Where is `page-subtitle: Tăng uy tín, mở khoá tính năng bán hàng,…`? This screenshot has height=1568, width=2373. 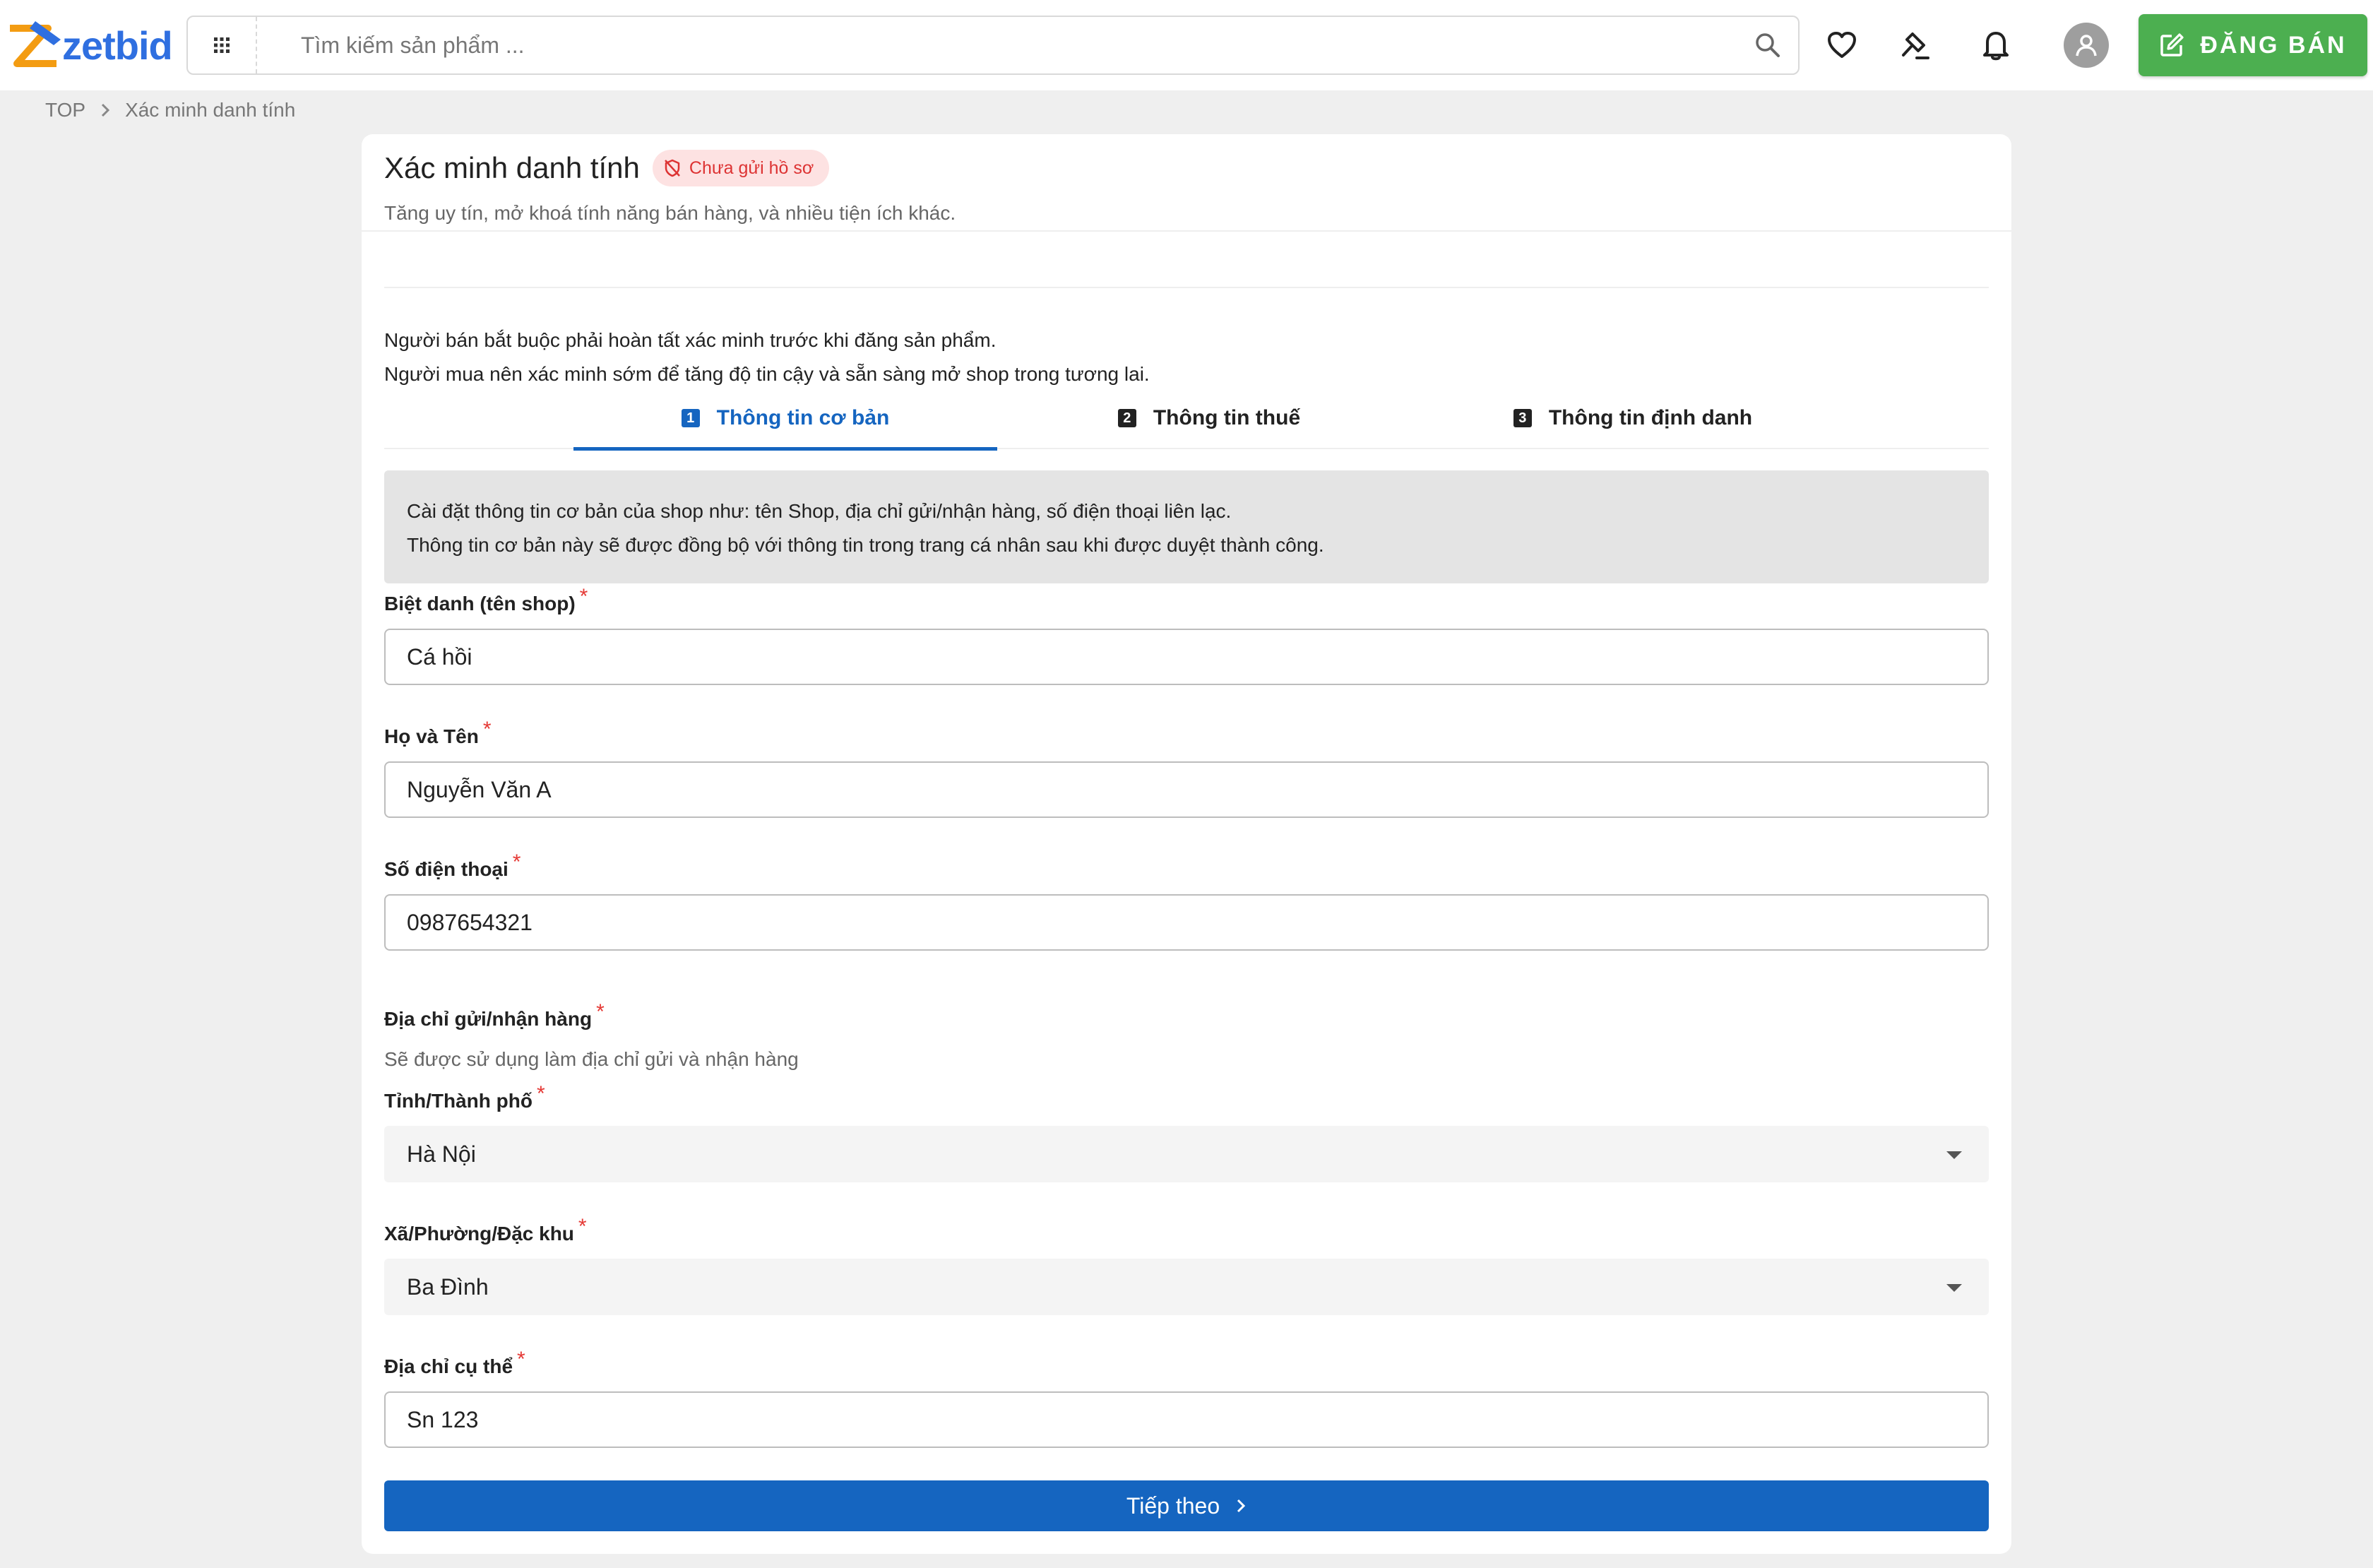
page-subtitle: Tăng uy tín, mở khoá tính năng bán hàng,… is located at coordinates (670, 213).